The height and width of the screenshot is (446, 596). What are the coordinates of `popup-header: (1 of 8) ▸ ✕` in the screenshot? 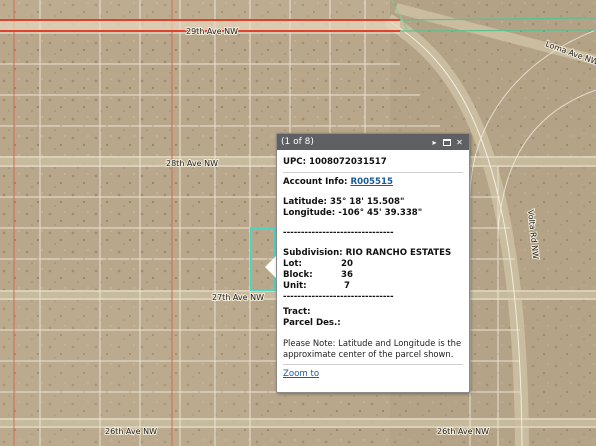 It's located at (373, 142).